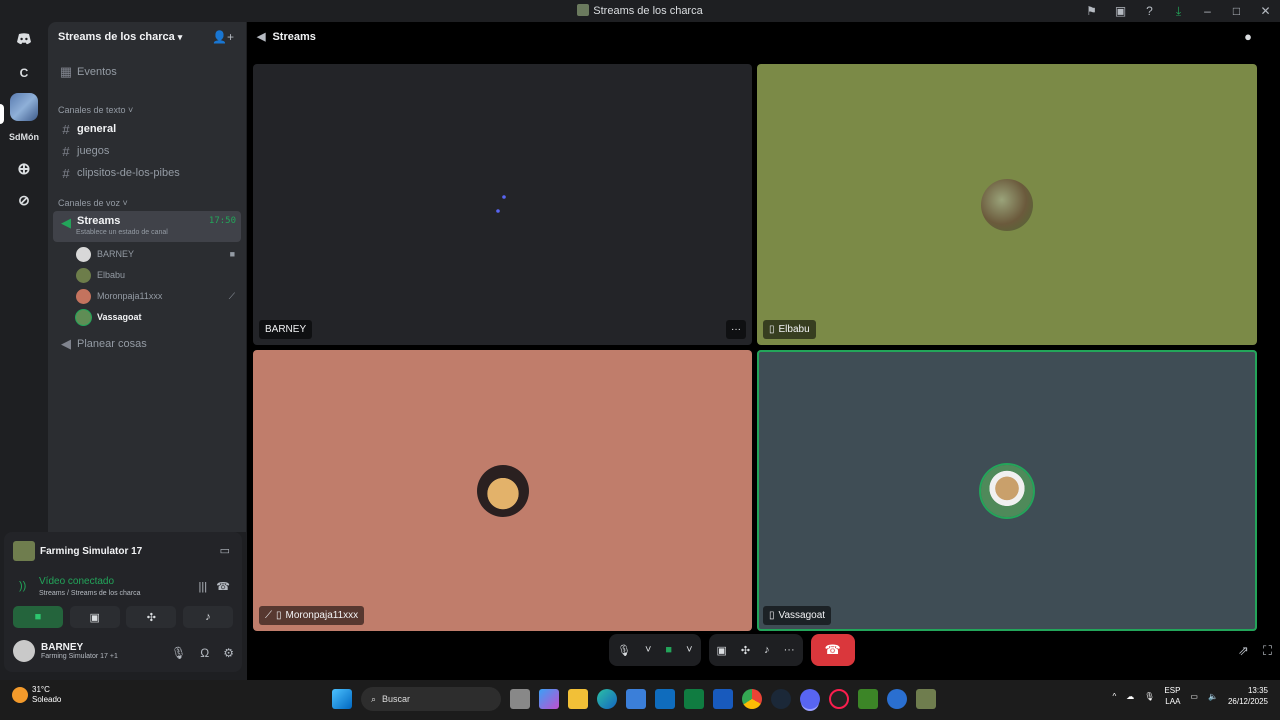 This screenshot has height=720, width=1280. What do you see at coordinates (832, 650) in the screenshot?
I see `disconnect-call-button: ☎` at bounding box center [832, 650].